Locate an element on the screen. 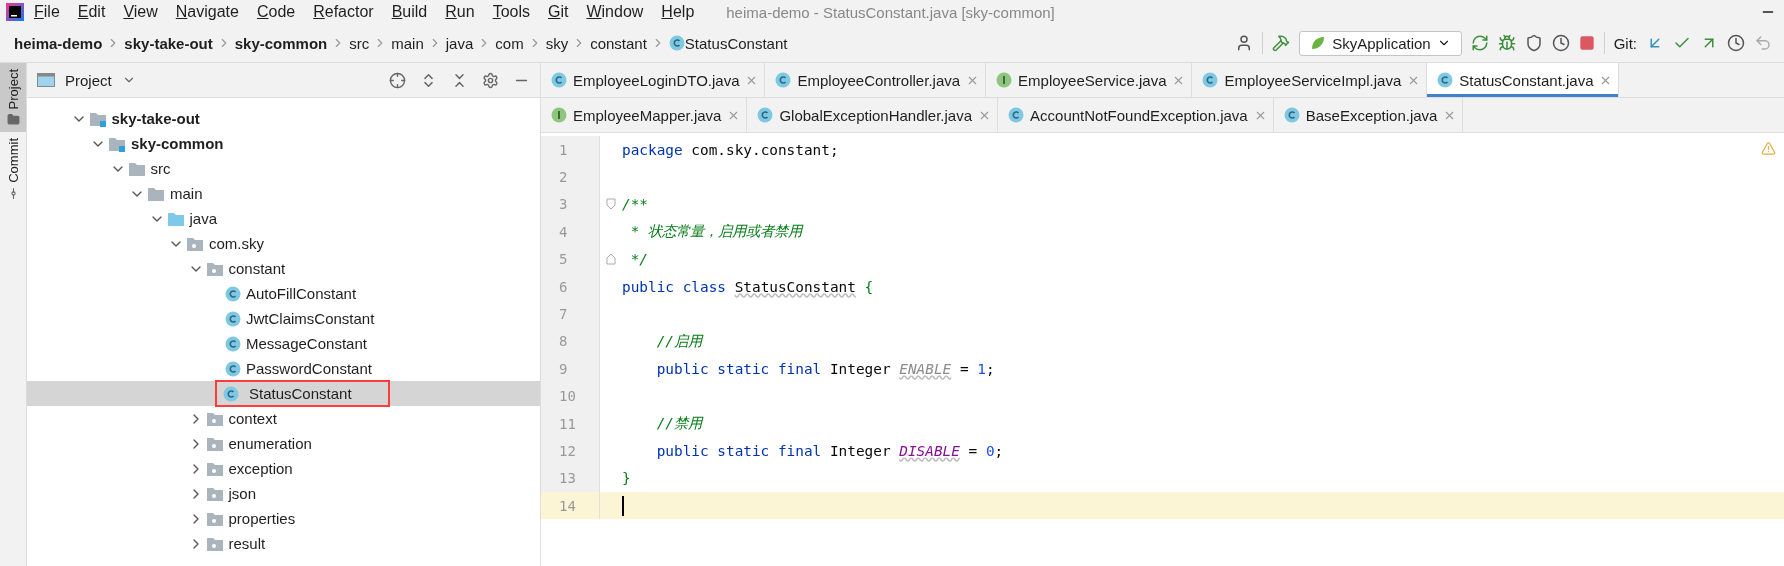  code-text: public static final Integer ENABLE = 1; is located at coordinates (825, 368).